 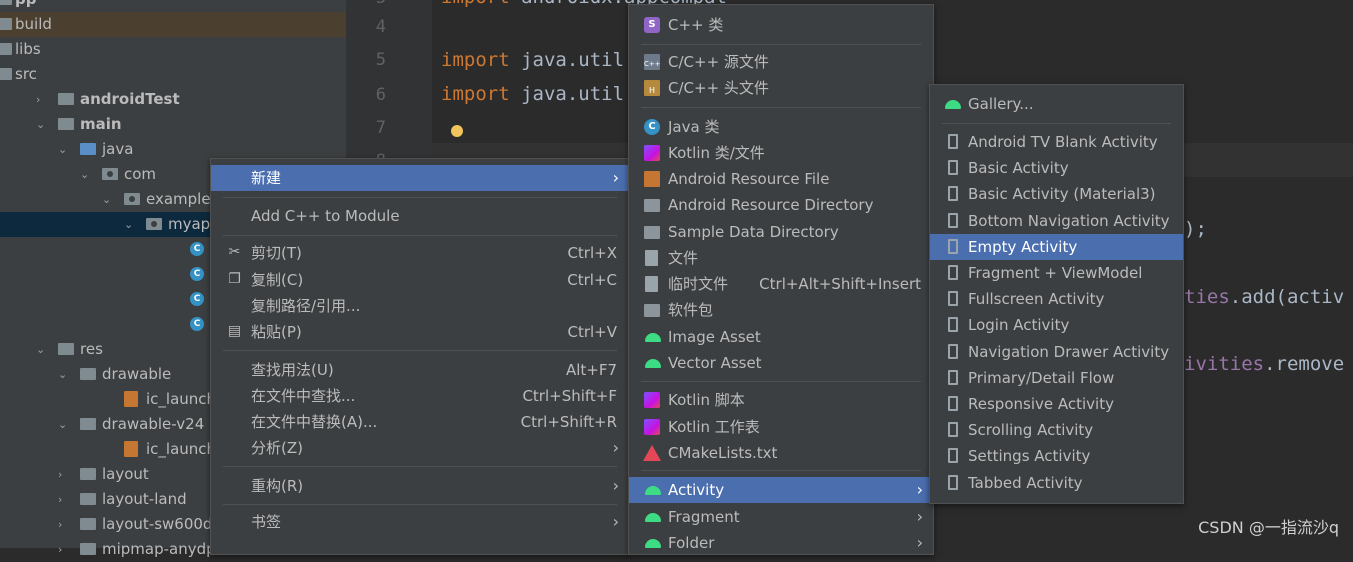 I want to click on code-fragment: ivities.remove, so click(x=1264, y=364).